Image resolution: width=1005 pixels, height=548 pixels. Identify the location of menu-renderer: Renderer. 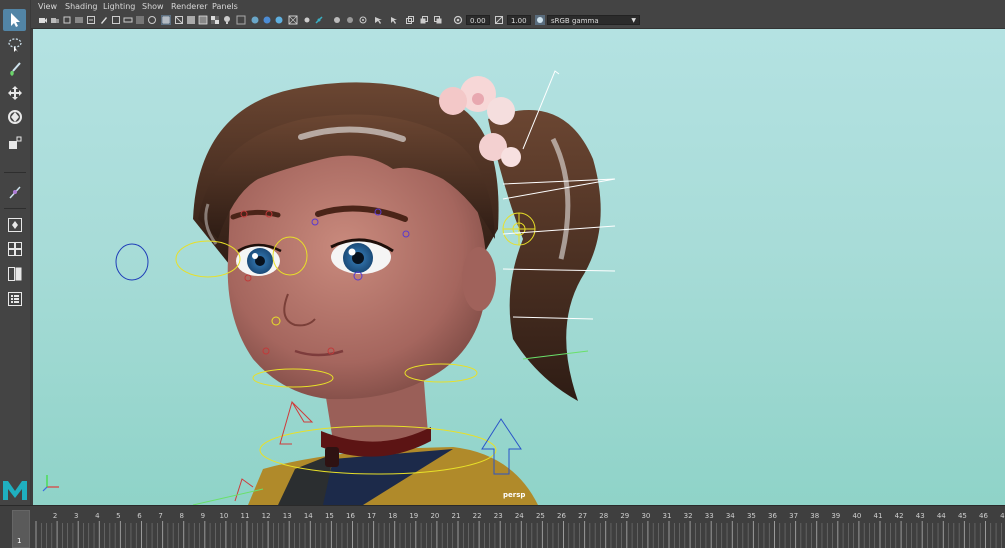
(189, 6).